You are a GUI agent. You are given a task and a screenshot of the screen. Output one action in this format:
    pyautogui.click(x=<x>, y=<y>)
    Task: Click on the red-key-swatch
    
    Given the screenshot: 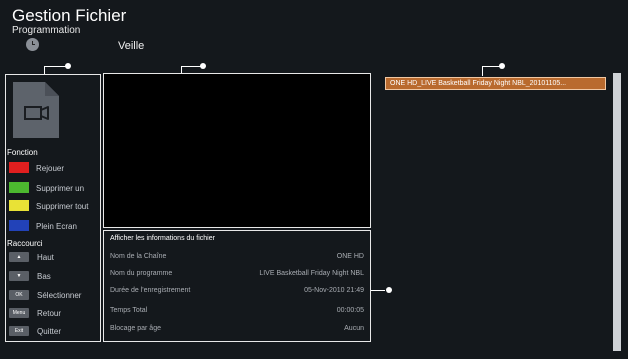 What is the action you would take?
    pyautogui.click(x=19, y=167)
    